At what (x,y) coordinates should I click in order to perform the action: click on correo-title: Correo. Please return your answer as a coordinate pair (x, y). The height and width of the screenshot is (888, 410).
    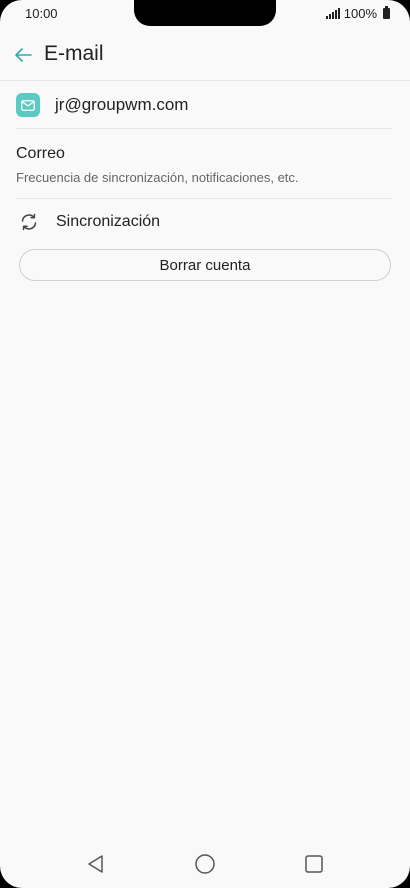
    Looking at the image, I should click on (40, 153).